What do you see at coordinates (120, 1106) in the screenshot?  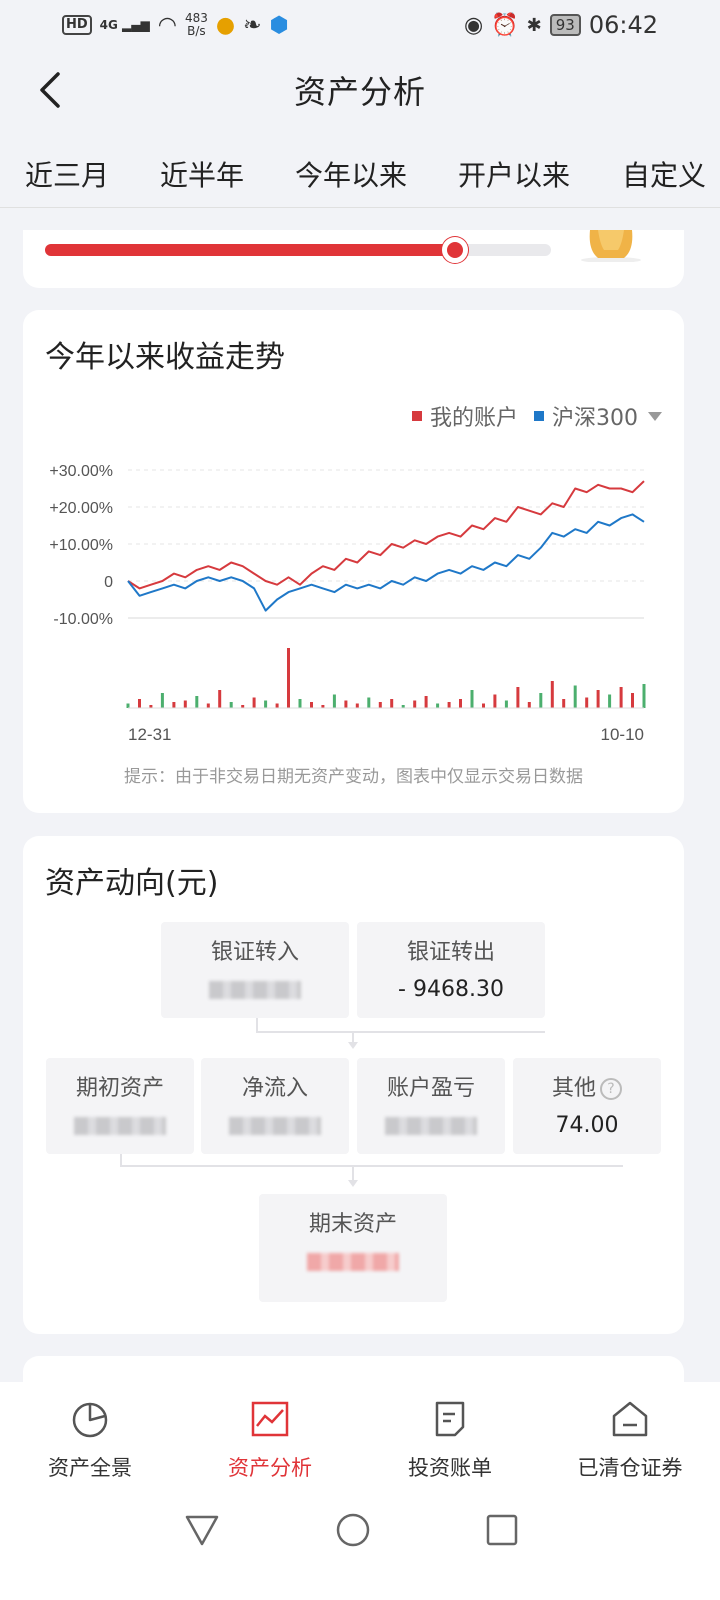 I see `opening-assets-box: 期初资产` at bounding box center [120, 1106].